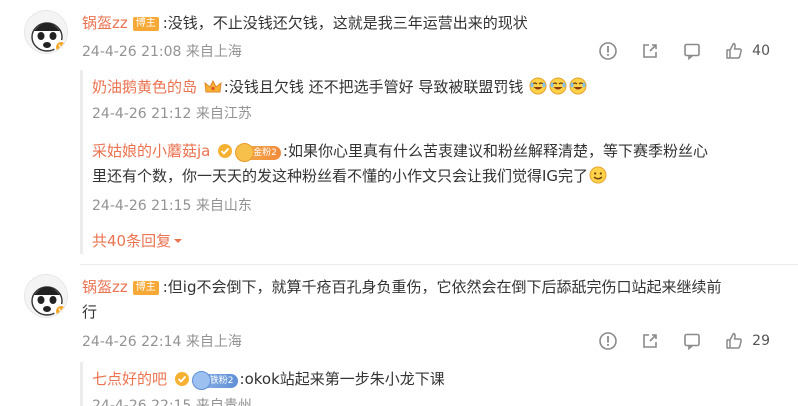  I want to click on reply-time: 24-4-26 21:15 来自山东, so click(172, 206).